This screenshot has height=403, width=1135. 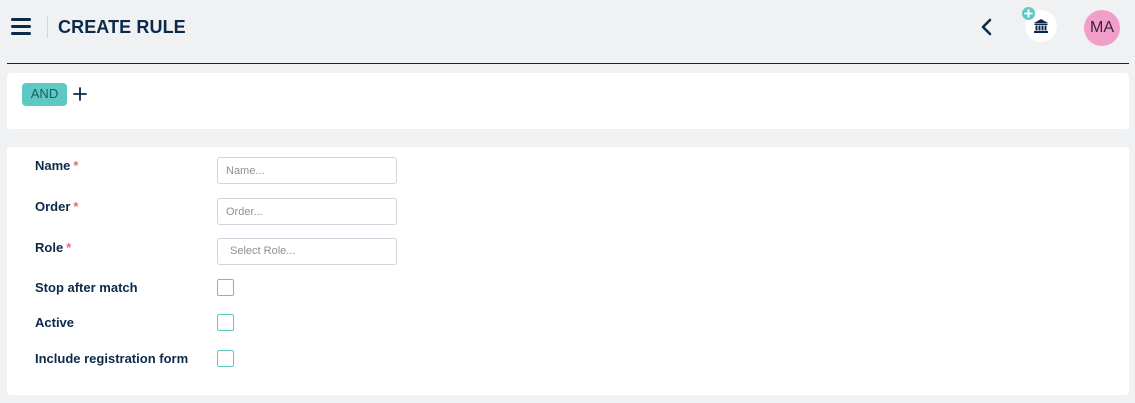 I want to click on bank-icon, so click(x=1041, y=26).